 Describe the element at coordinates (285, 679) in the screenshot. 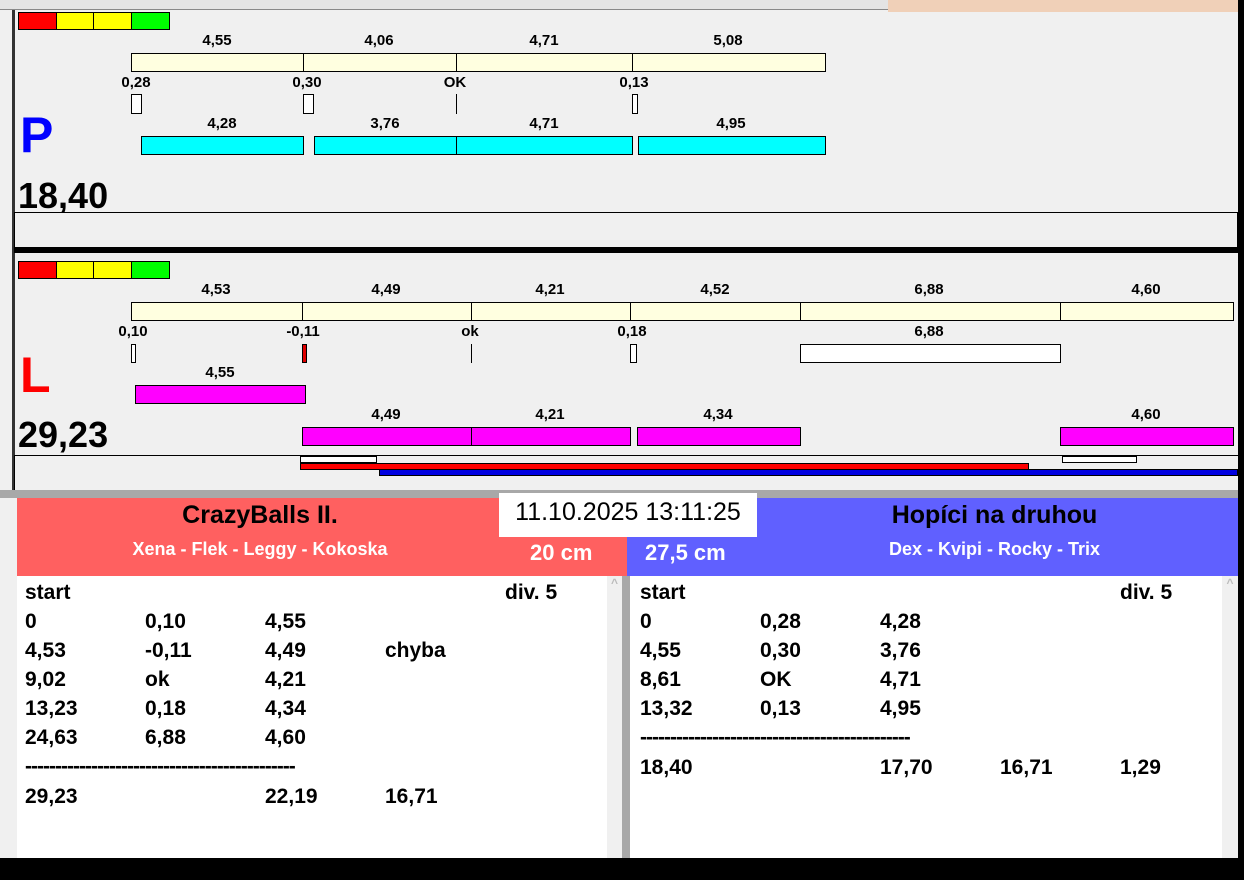

I see `log-cell: 4,21` at that location.